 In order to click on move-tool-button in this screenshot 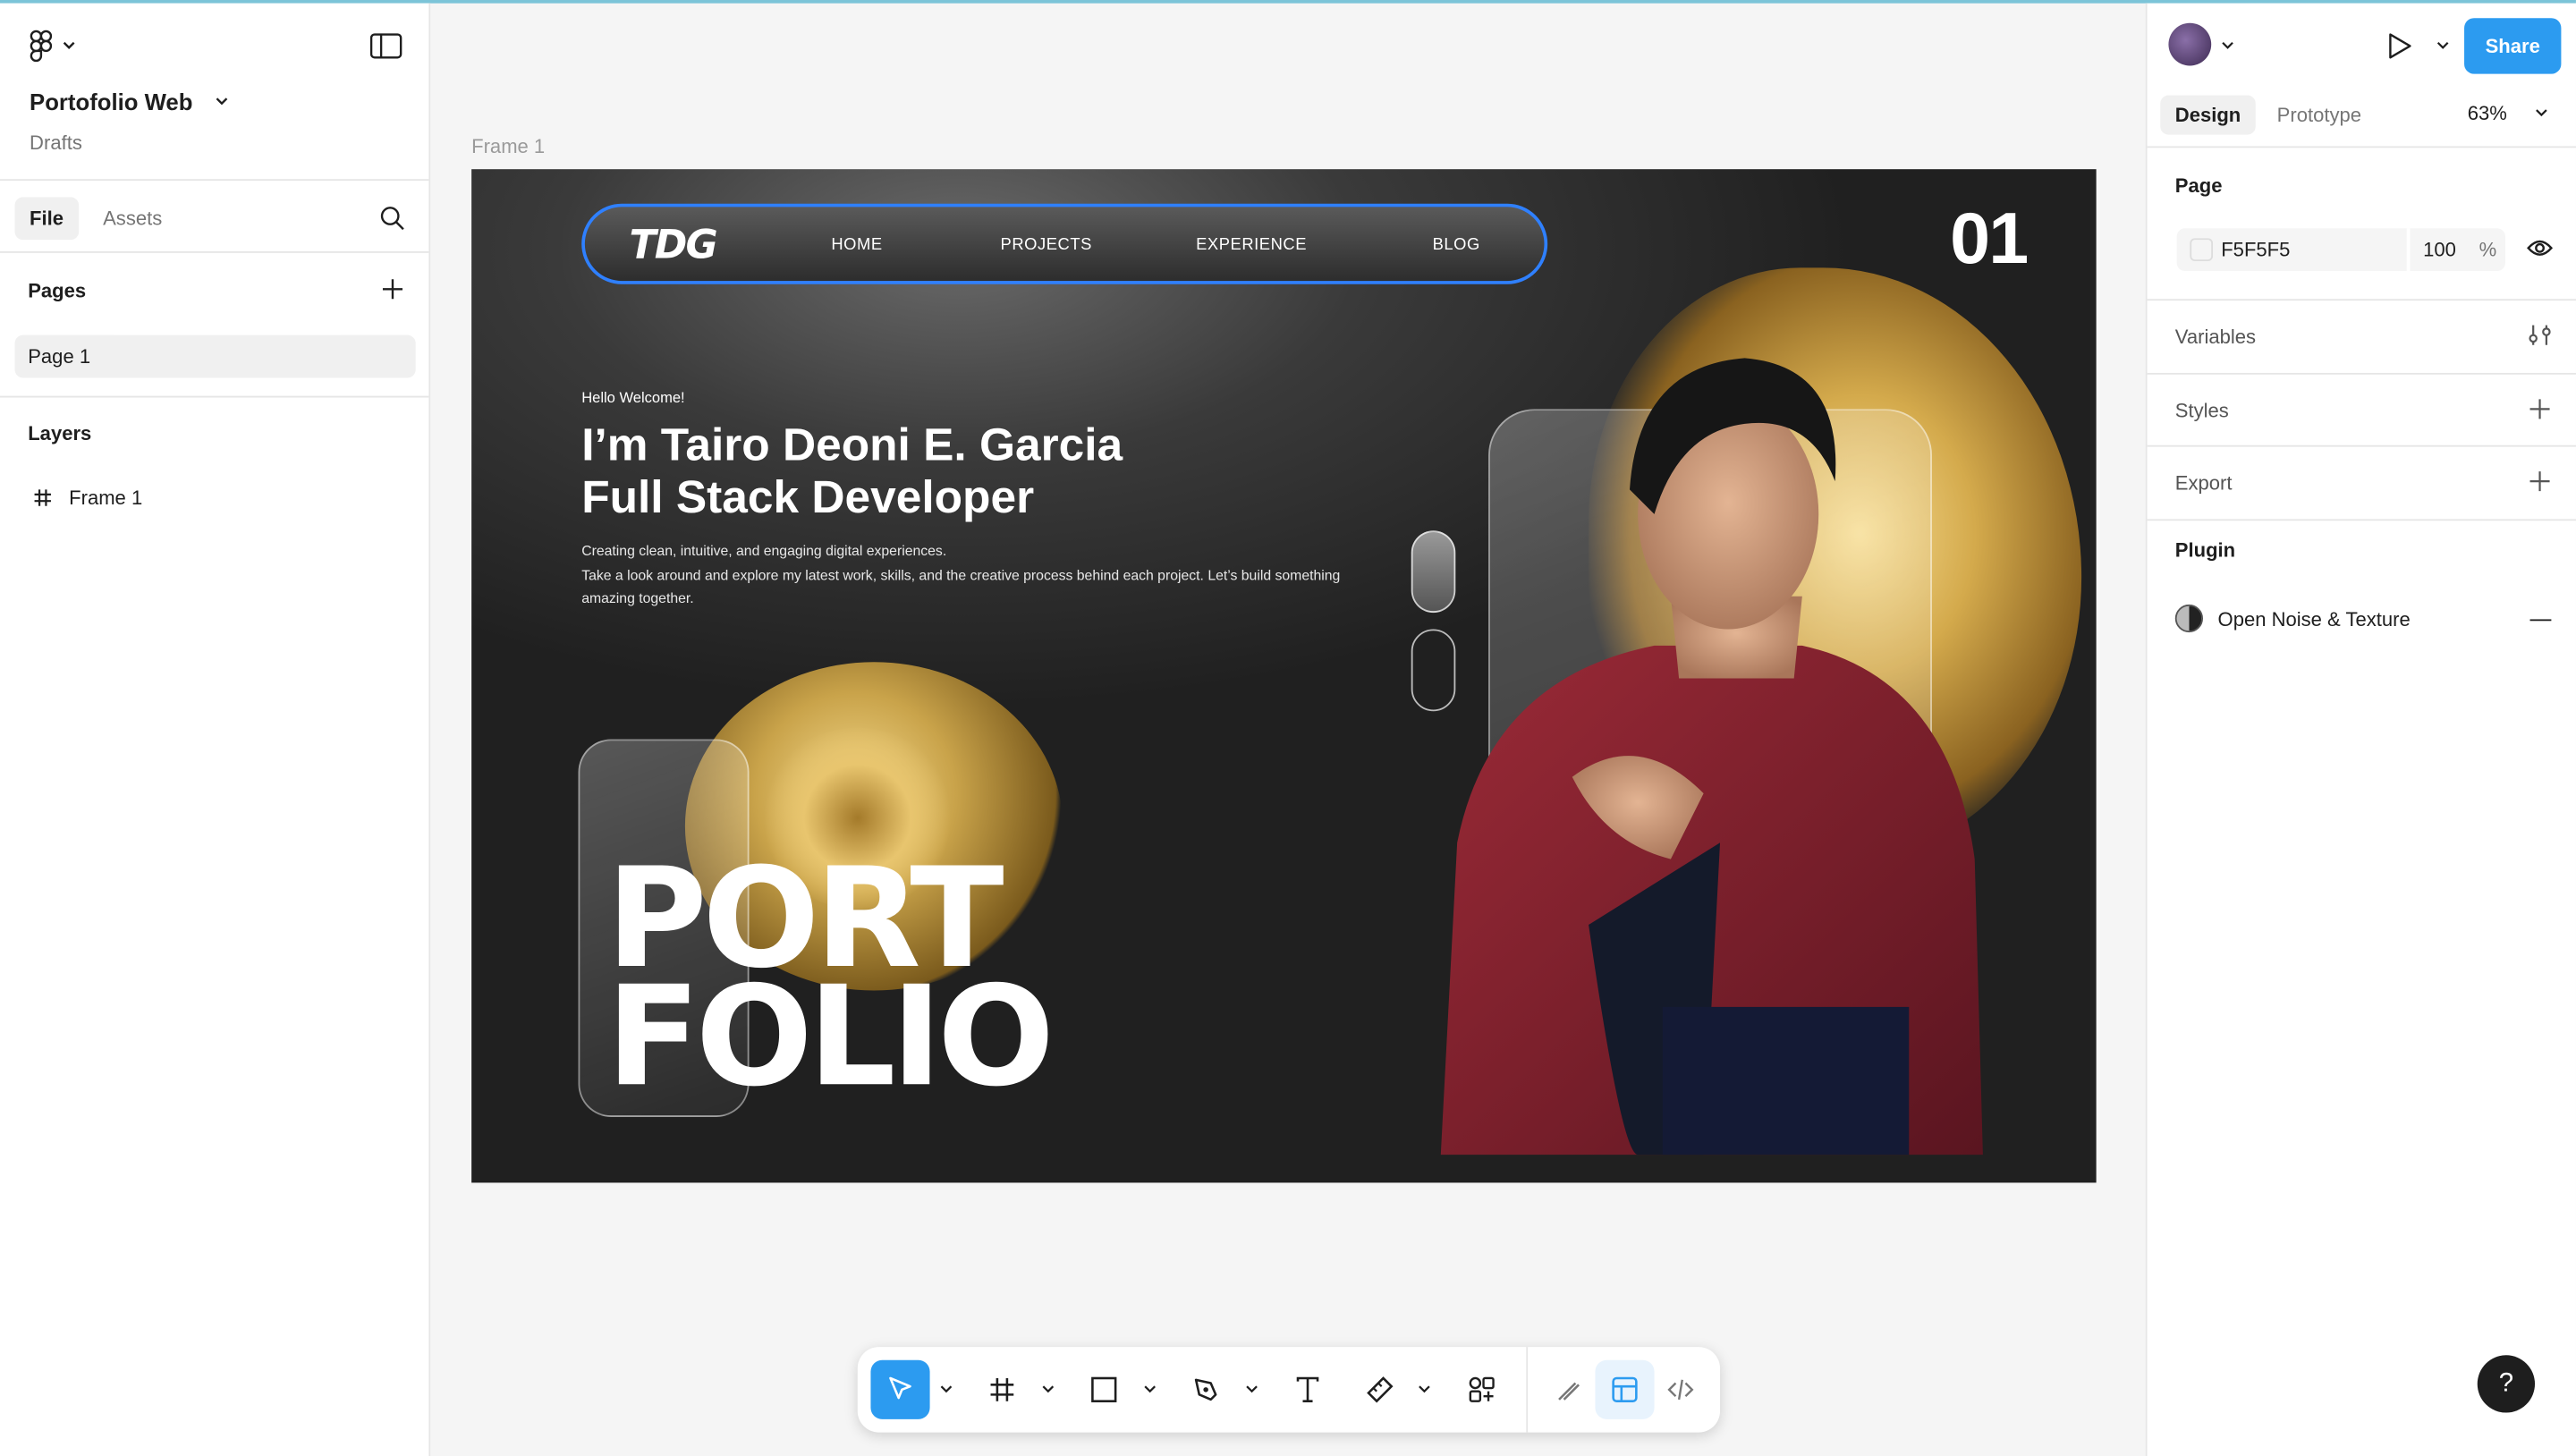, I will do `click(900, 1389)`.